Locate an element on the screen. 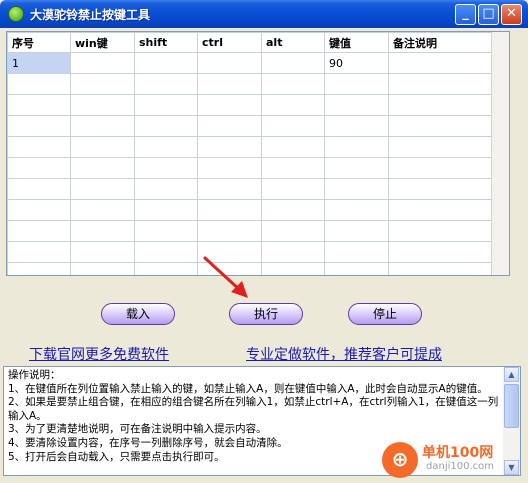 Image resolution: width=528 pixels, height=483 pixels. watermark-logo-icon: ⊕ is located at coordinates (400, 460).